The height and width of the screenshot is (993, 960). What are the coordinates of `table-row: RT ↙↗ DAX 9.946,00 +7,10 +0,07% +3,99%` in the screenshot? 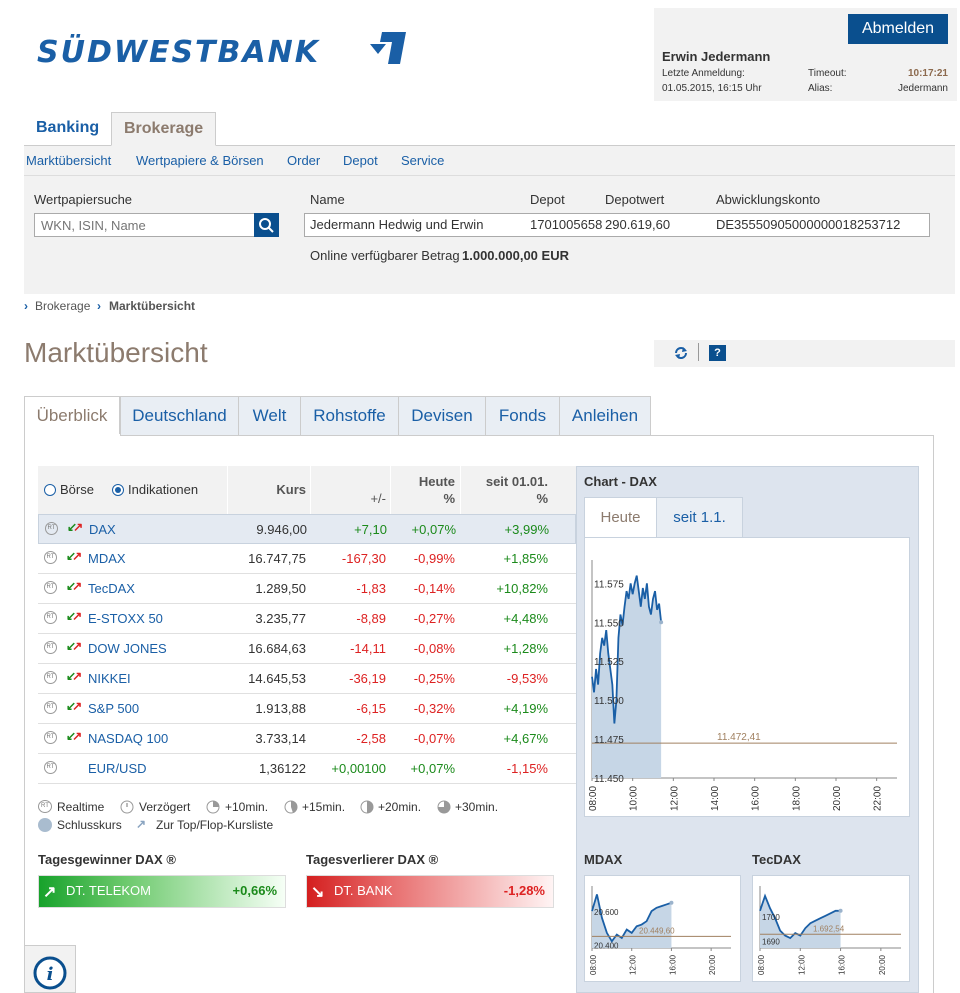 It's located at (307, 529).